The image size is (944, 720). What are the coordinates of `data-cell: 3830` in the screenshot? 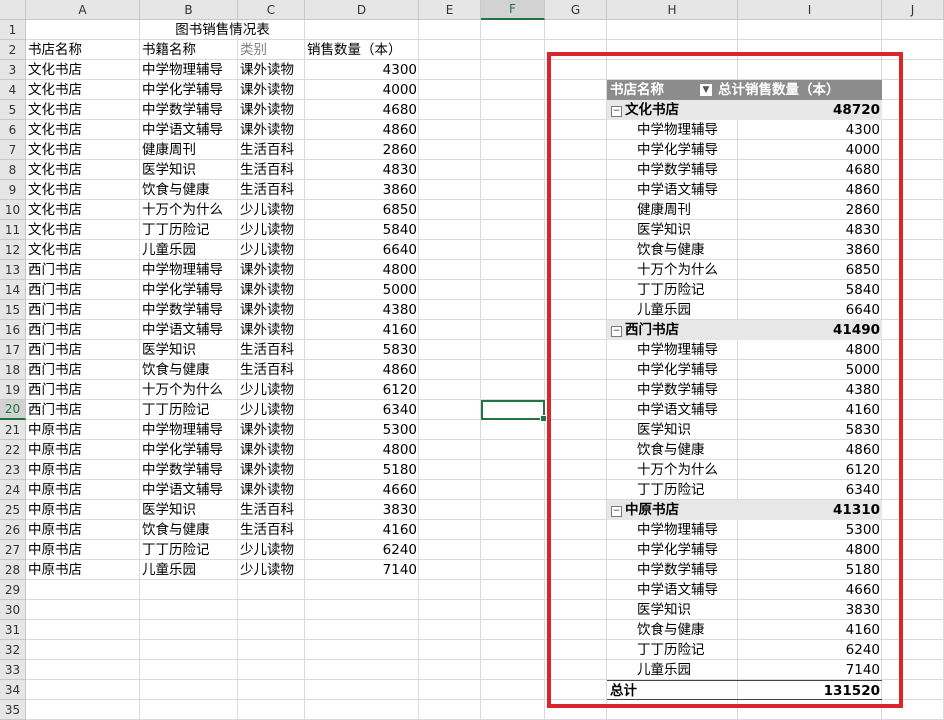 It's located at (362, 510).